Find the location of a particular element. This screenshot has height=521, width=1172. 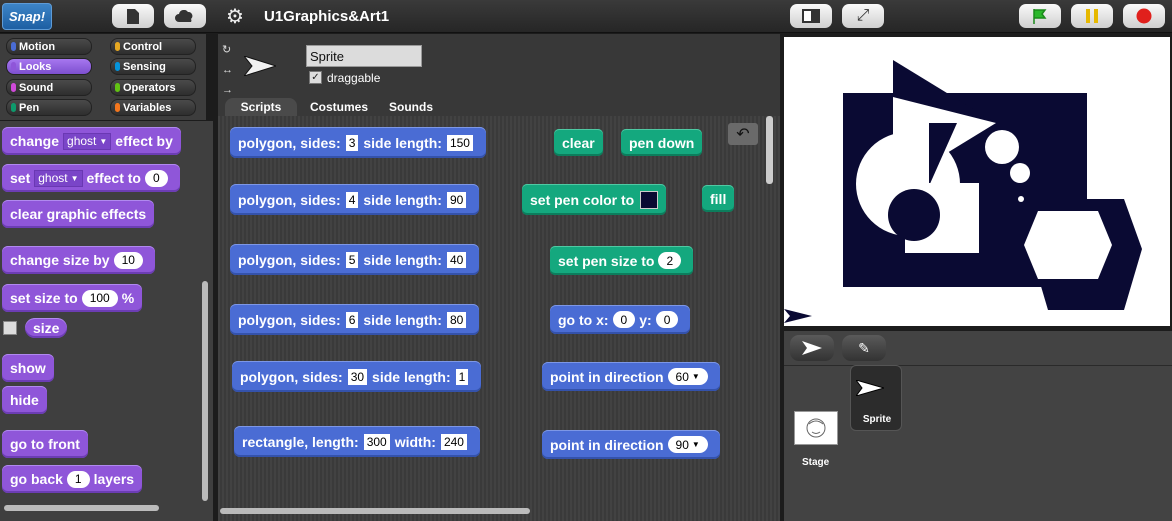

paint-new-sprite-button: ✎ is located at coordinates (864, 348).